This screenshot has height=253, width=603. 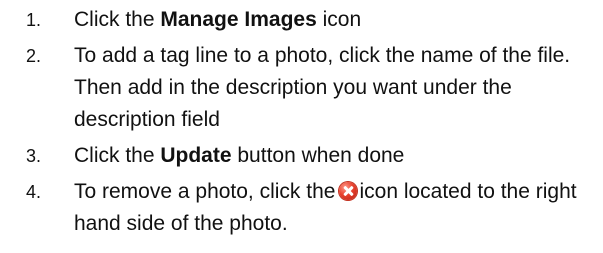 What do you see at coordinates (318, 155) in the screenshot?
I see `step-text-after: button when done` at bounding box center [318, 155].